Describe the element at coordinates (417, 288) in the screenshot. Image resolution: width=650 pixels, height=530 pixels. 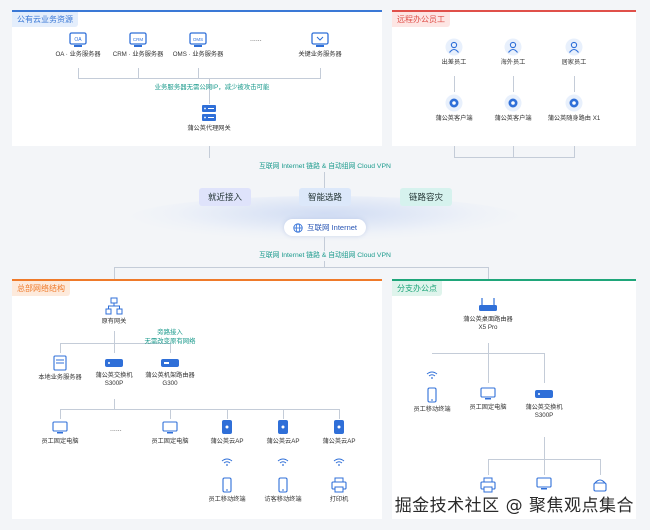
I see `branch-panel-title: 分支办公点` at that location.